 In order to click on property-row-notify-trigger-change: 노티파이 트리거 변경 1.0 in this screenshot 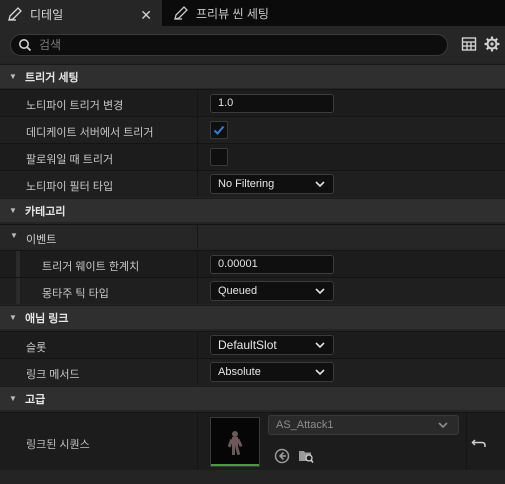, I will do `click(252, 102)`.